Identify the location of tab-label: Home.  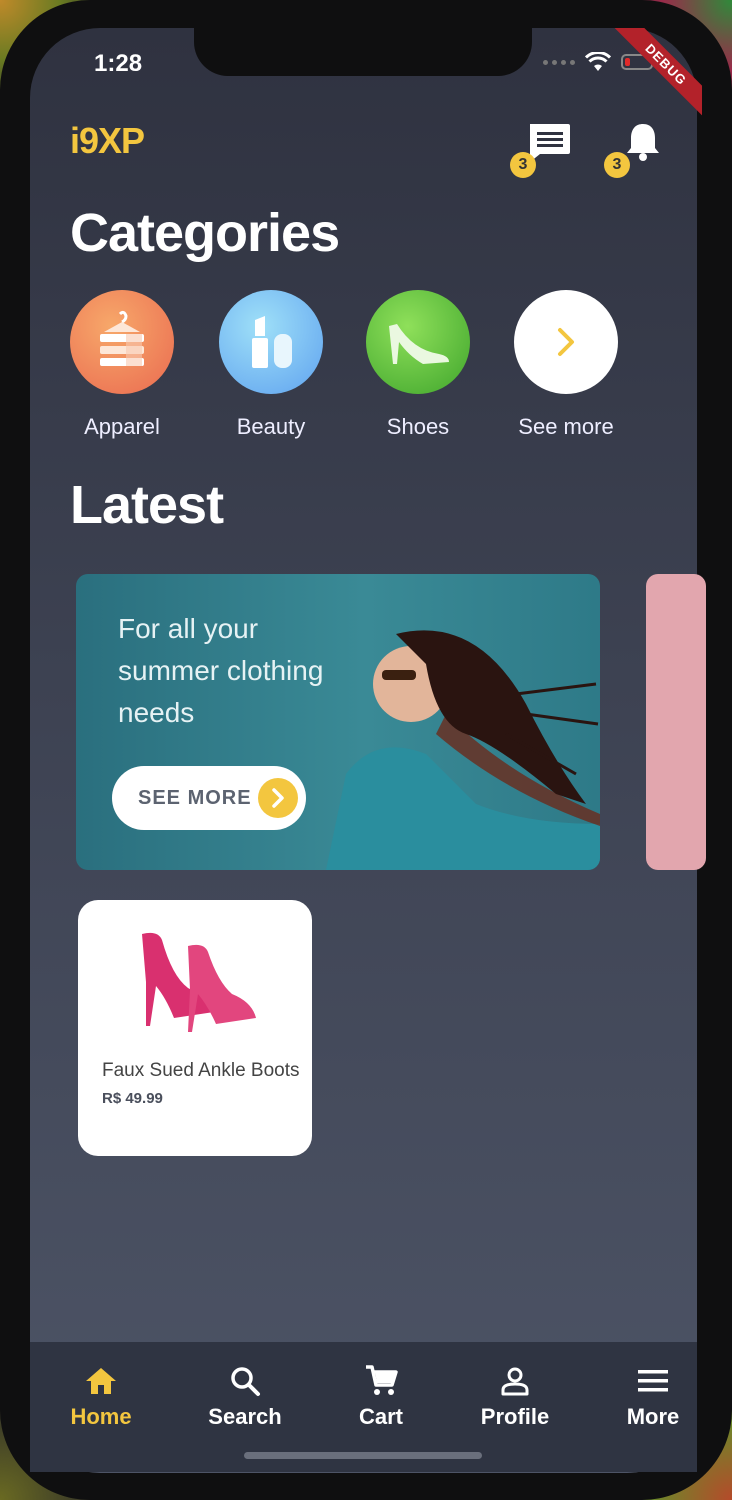
(101, 1416).